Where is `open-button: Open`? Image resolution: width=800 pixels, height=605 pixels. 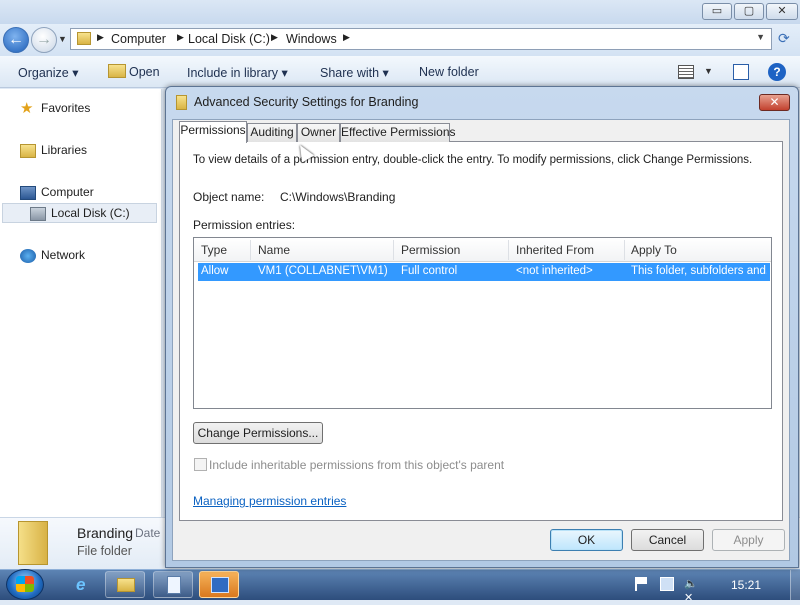 open-button: Open is located at coordinates (144, 72).